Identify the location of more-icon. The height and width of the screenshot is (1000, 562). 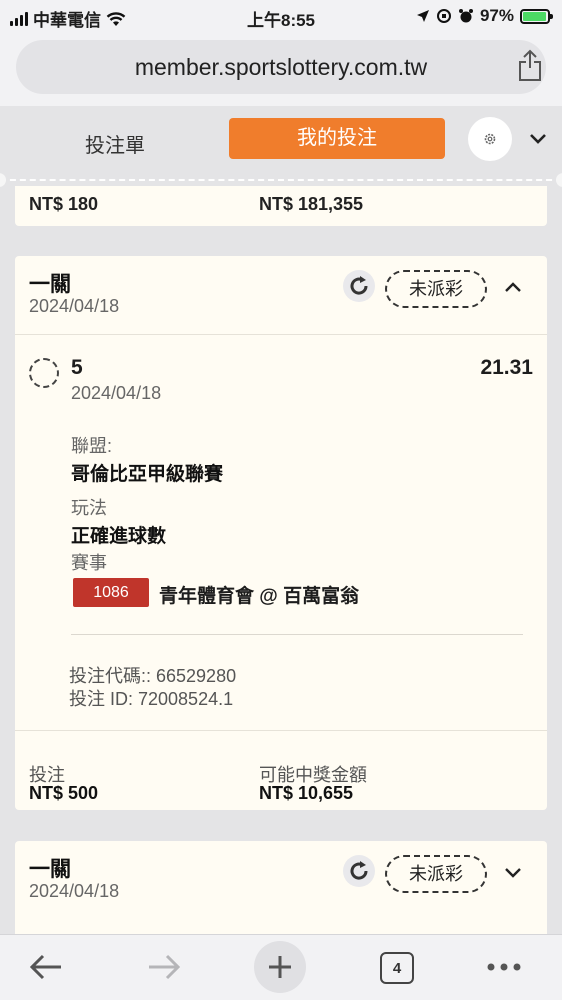
(504, 967).